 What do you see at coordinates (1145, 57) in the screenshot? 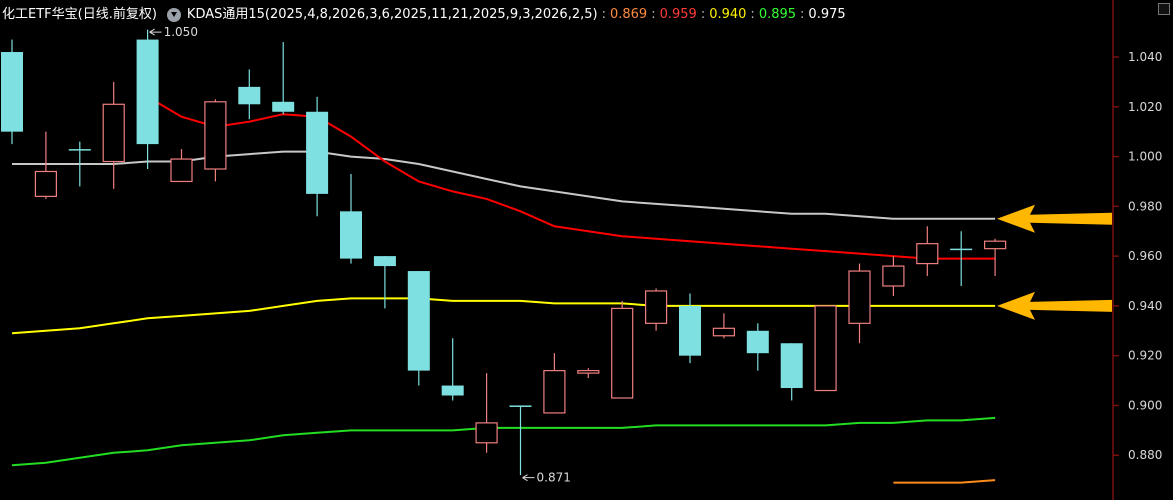
I see `tick-label: 1.040` at bounding box center [1145, 57].